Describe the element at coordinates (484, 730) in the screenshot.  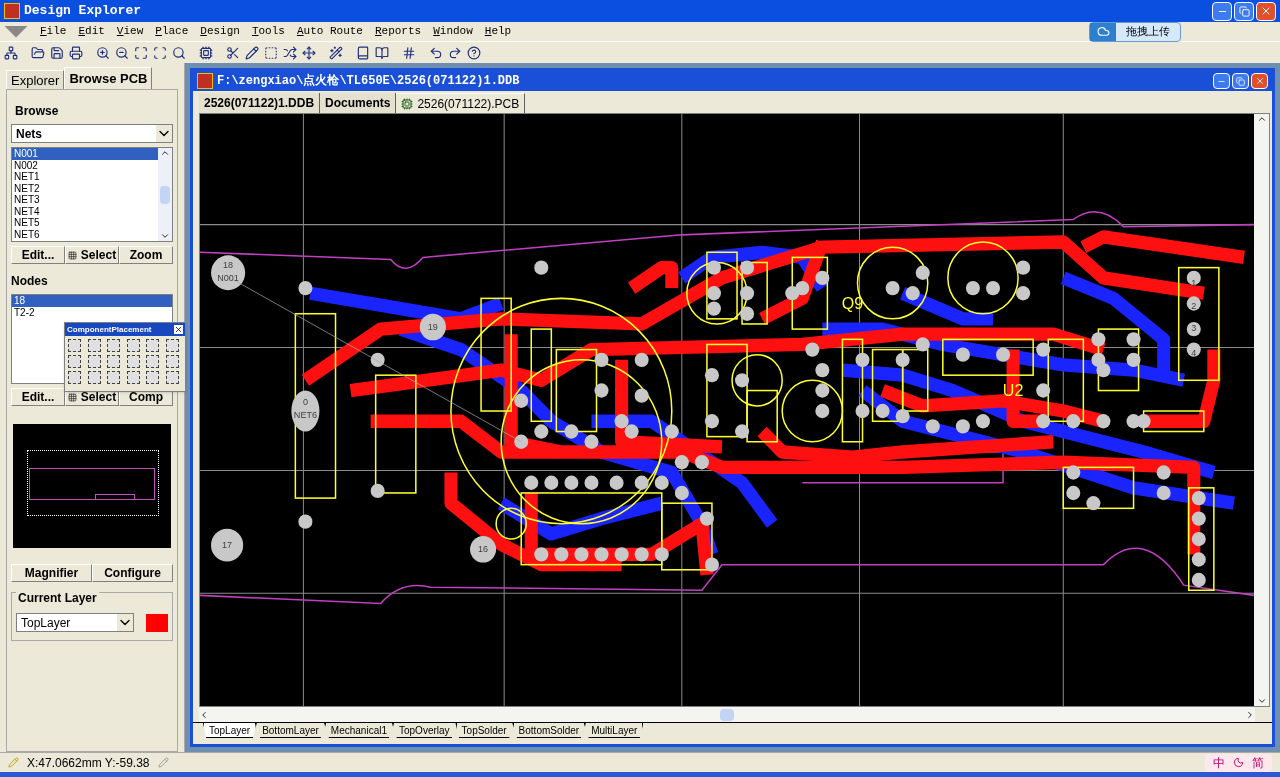
I see `layer-tab: TopSolder` at that location.